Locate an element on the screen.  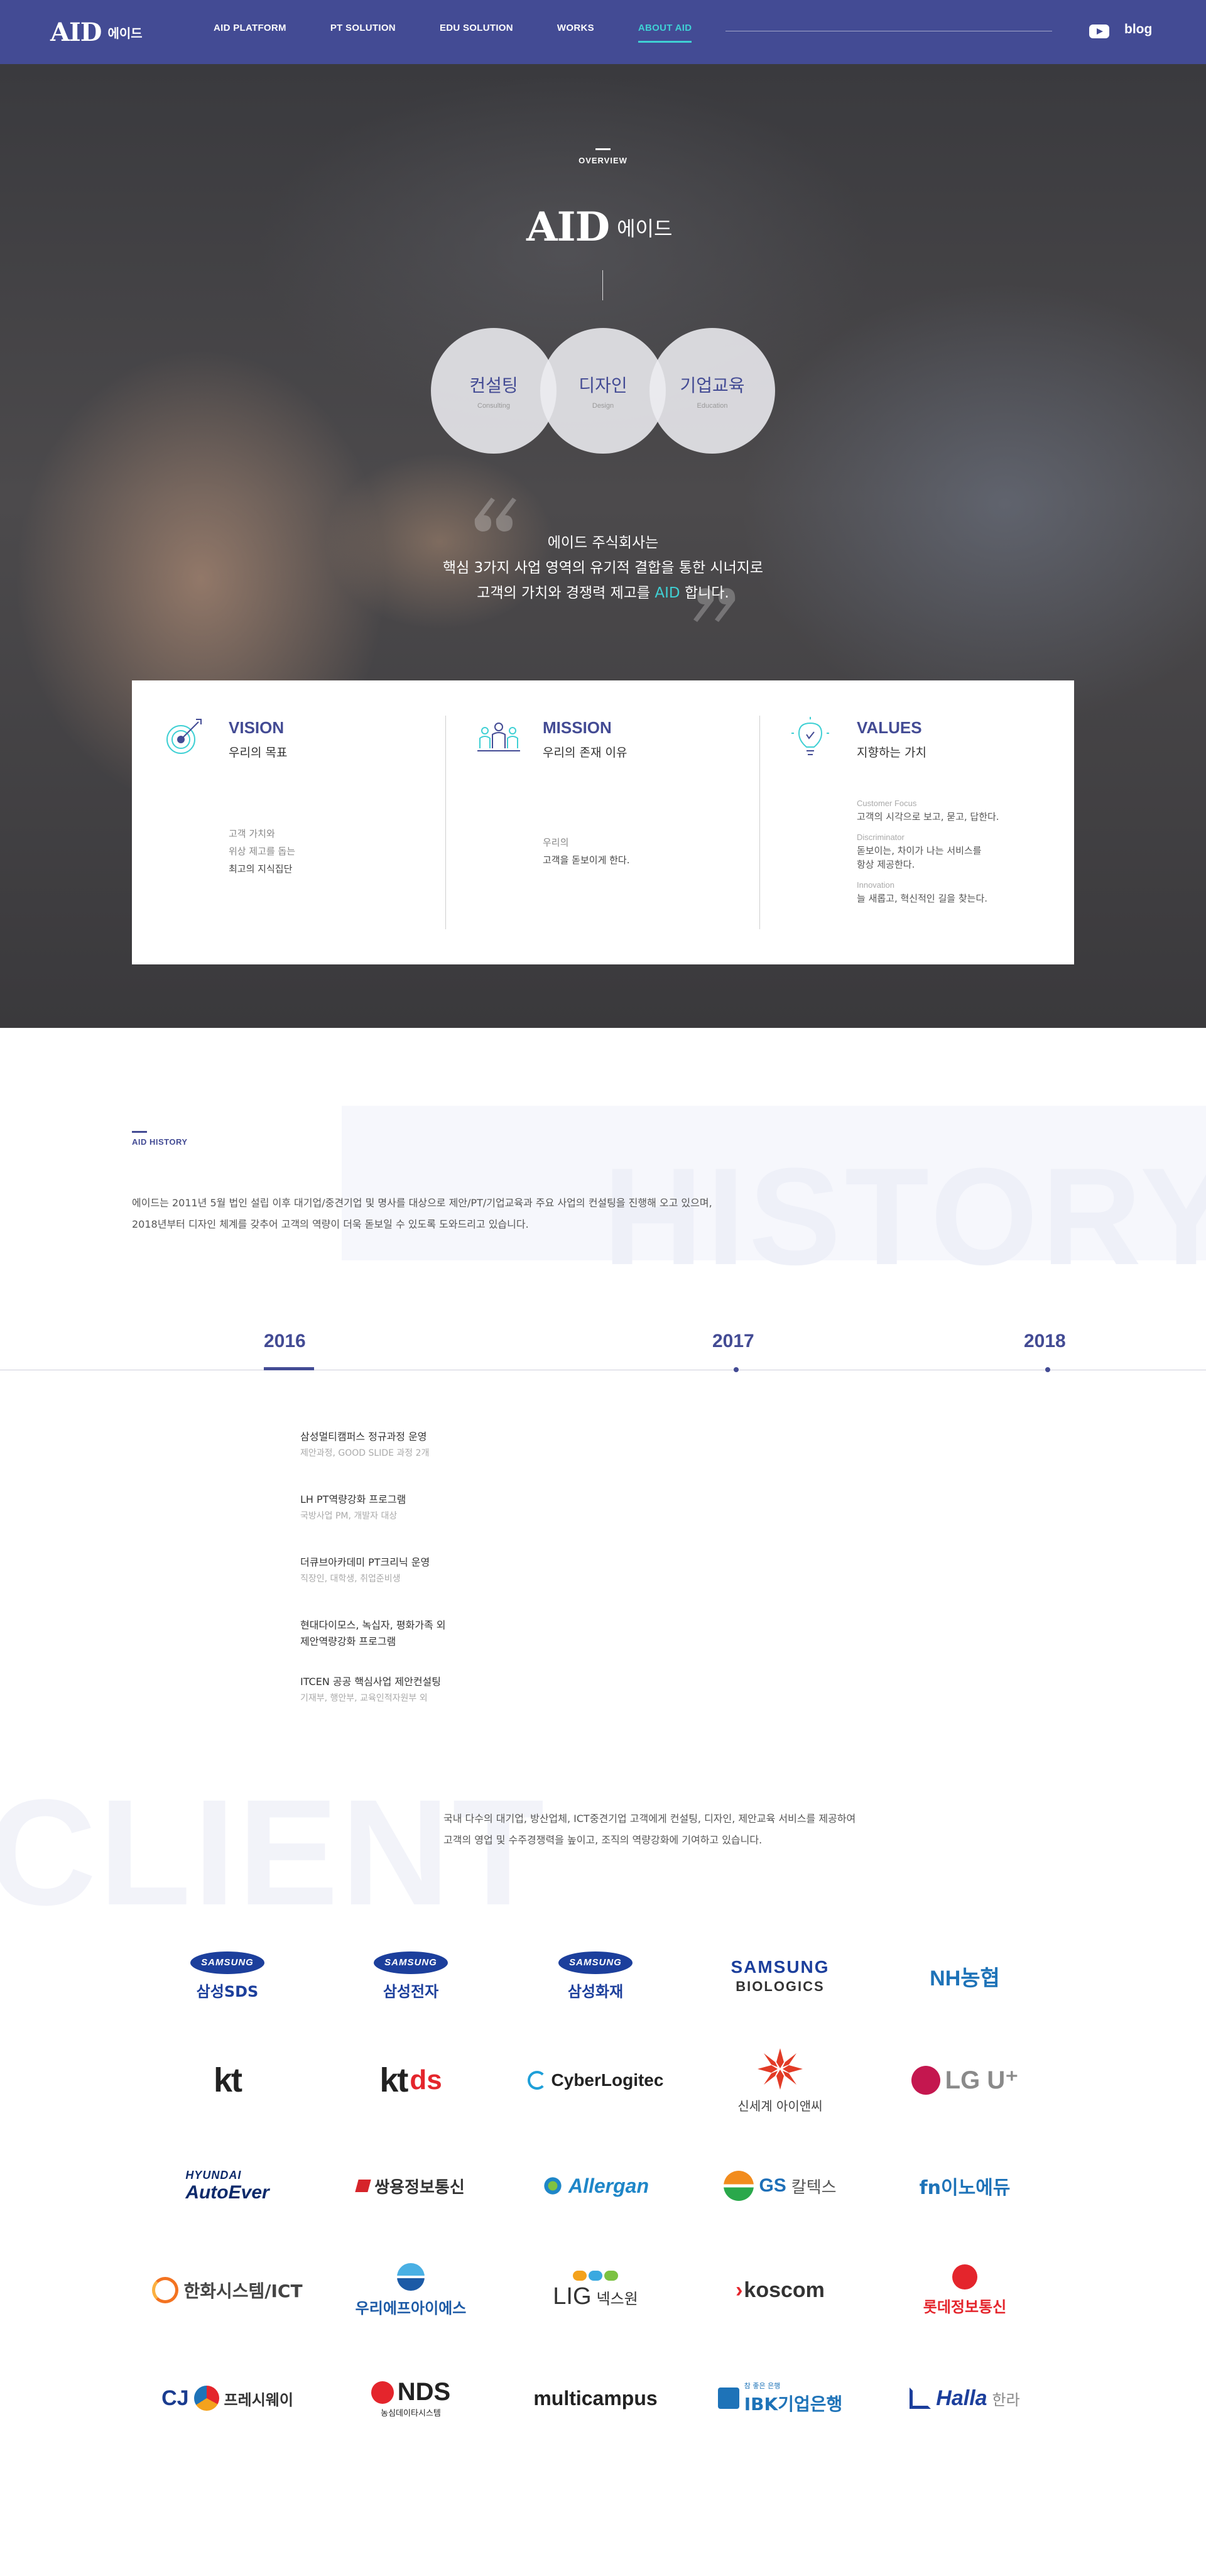
circle-sub: Consulting is located at coordinates (494, 406).